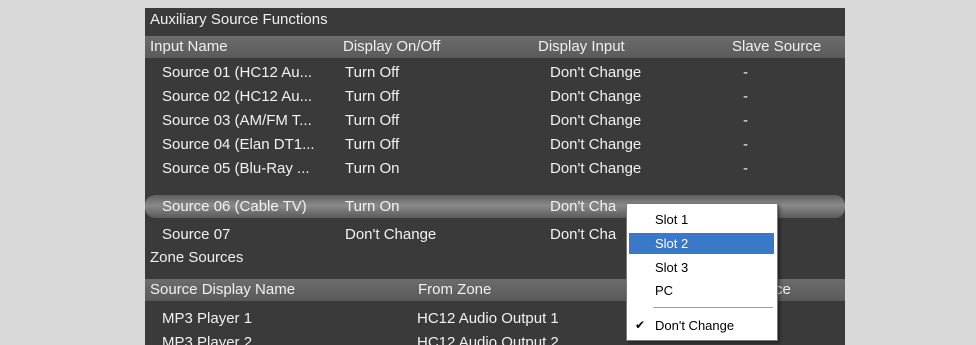 The height and width of the screenshot is (345, 976). I want to click on source-display-name-cell: MP3 Player 1, so click(207, 318).